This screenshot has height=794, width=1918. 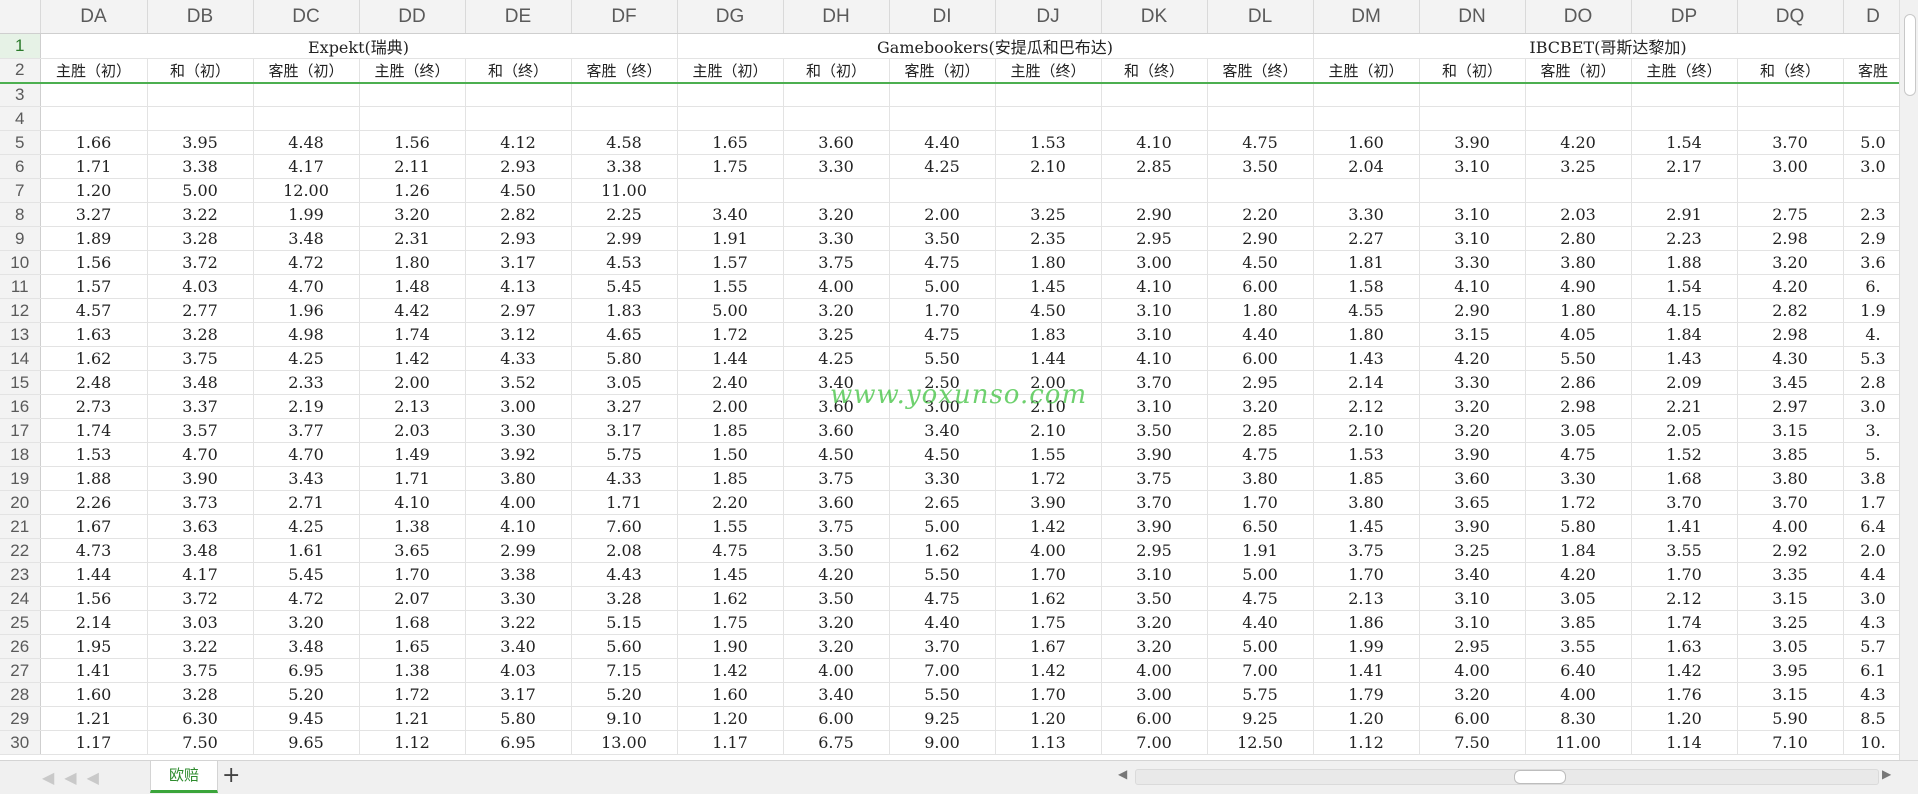 What do you see at coordinates (1154, 238) in the screenshot?
I see `cell: 2.95` at bounding box center [1154, 238].